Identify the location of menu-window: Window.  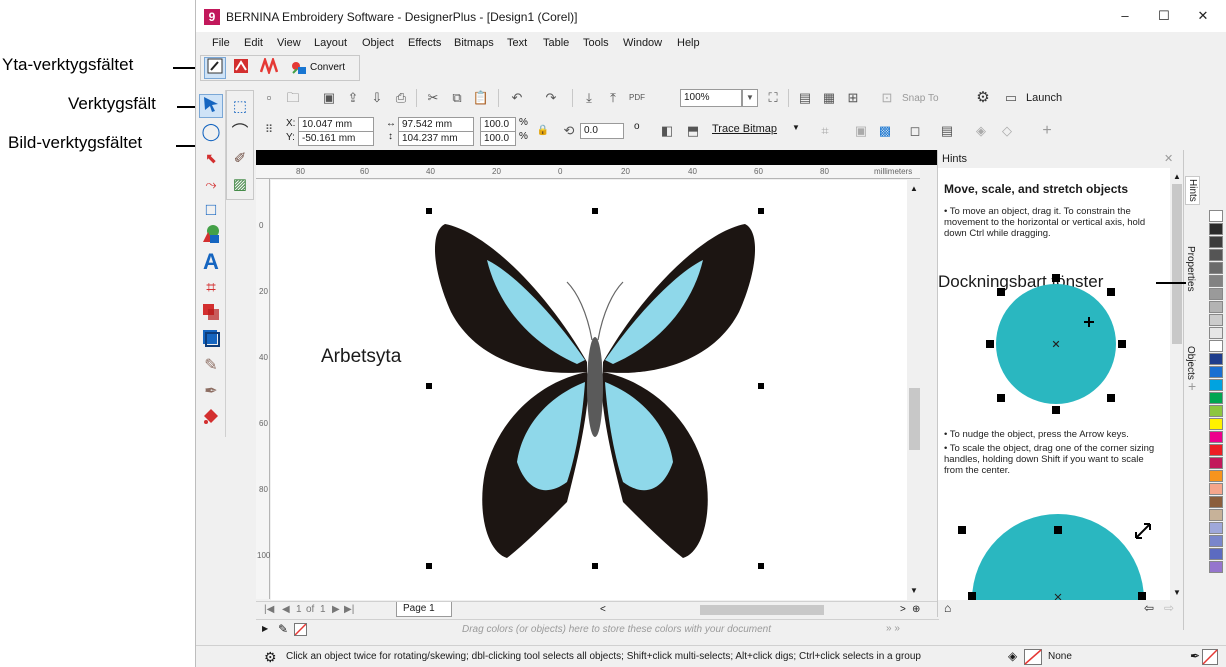
(642, 43).